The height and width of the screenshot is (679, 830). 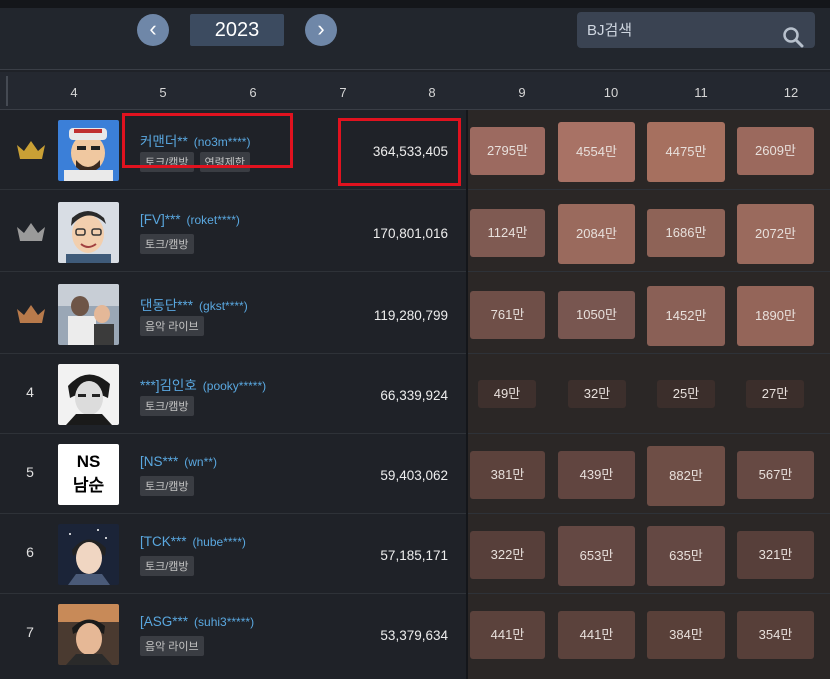 I want to click on nickname: [TCK***, so click(x=163, y=541).